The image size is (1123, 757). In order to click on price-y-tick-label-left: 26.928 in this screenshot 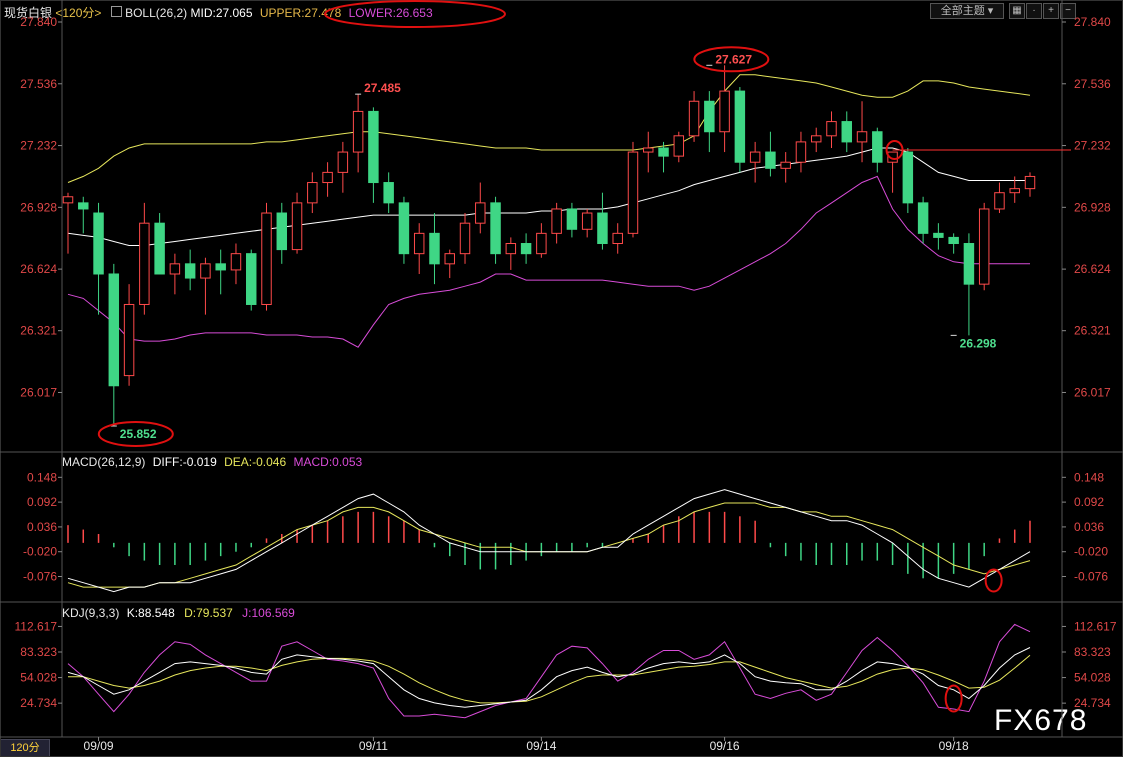, I will do `click(38, 207)`.